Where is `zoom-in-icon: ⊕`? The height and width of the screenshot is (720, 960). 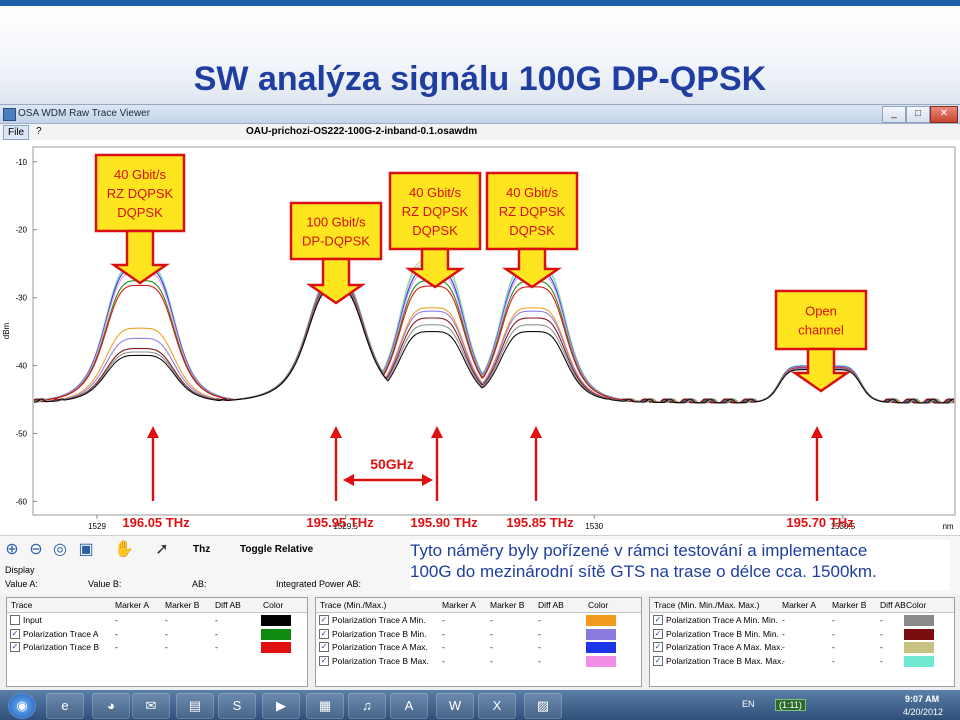
zoom-in-icon: ⊕ is located at coordinates (12, 550).